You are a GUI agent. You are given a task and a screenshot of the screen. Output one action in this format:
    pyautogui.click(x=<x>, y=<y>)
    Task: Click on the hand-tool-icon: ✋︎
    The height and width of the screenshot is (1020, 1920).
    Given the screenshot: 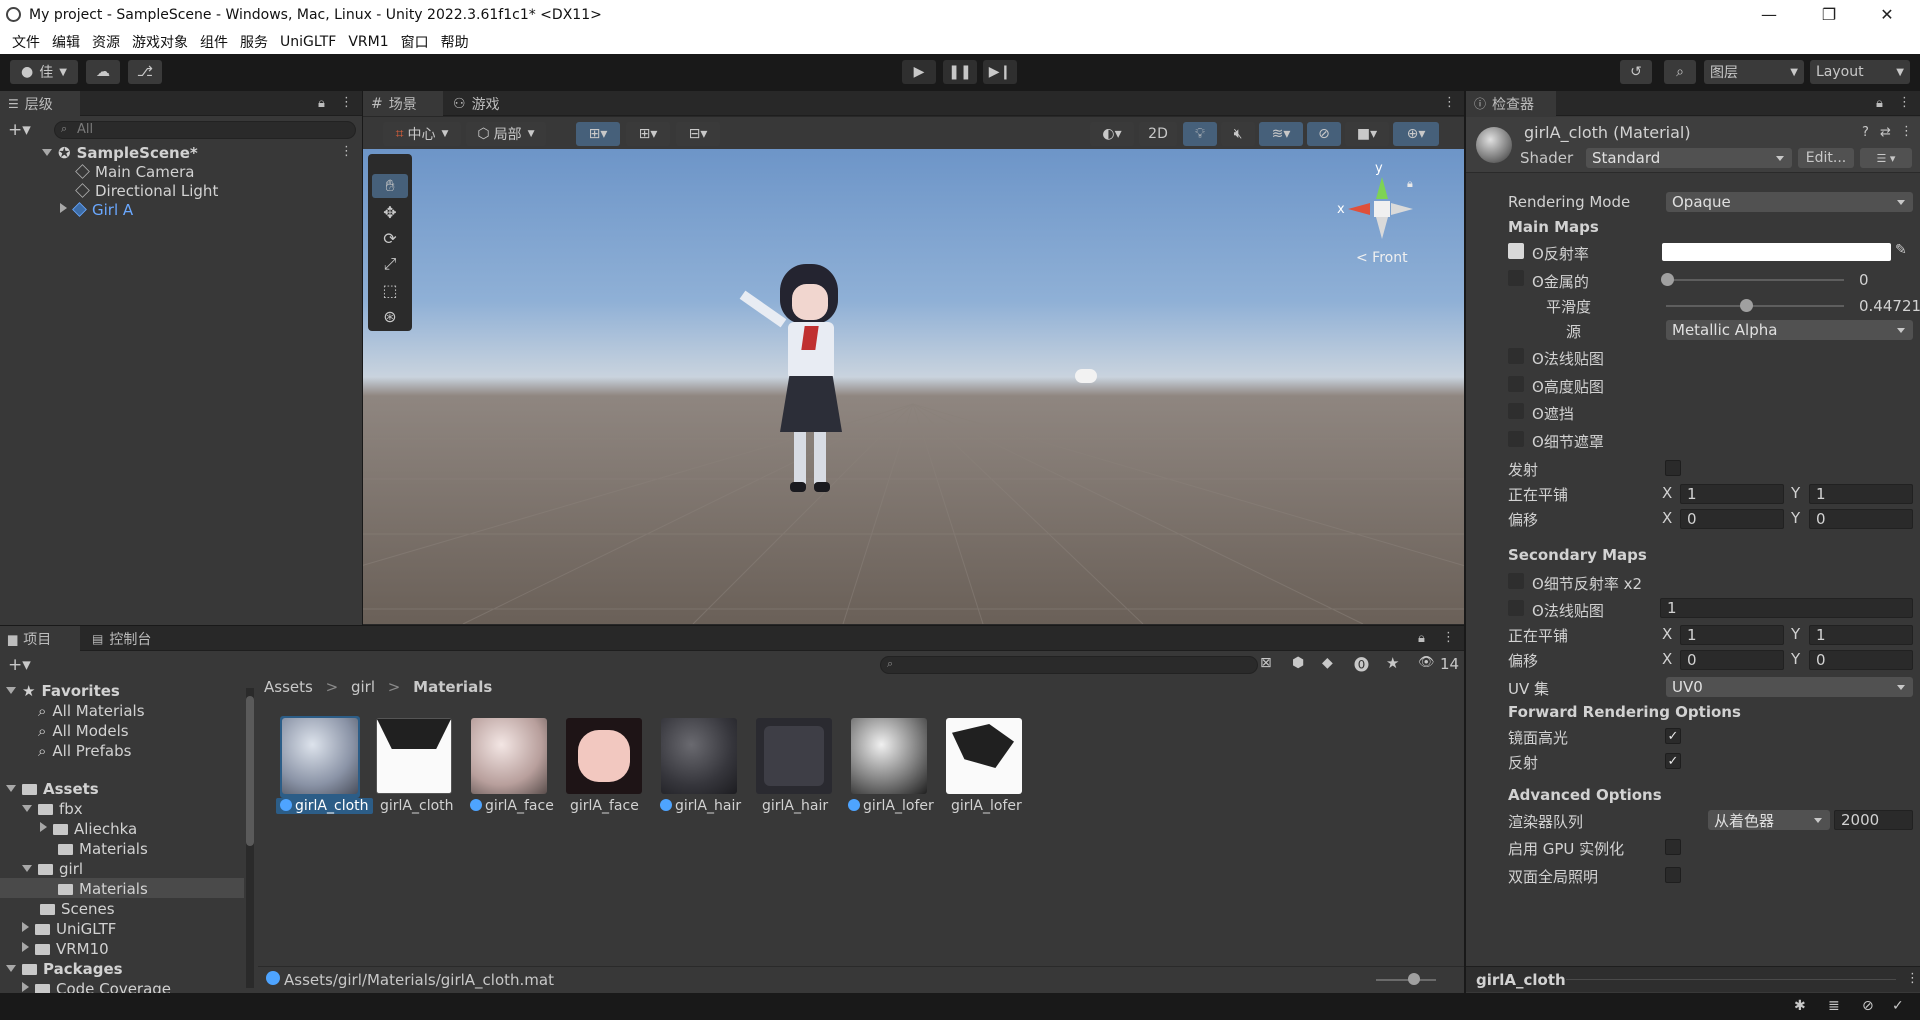 What is the action you would take?
    pyautogui.click(x=390, y=186)
    